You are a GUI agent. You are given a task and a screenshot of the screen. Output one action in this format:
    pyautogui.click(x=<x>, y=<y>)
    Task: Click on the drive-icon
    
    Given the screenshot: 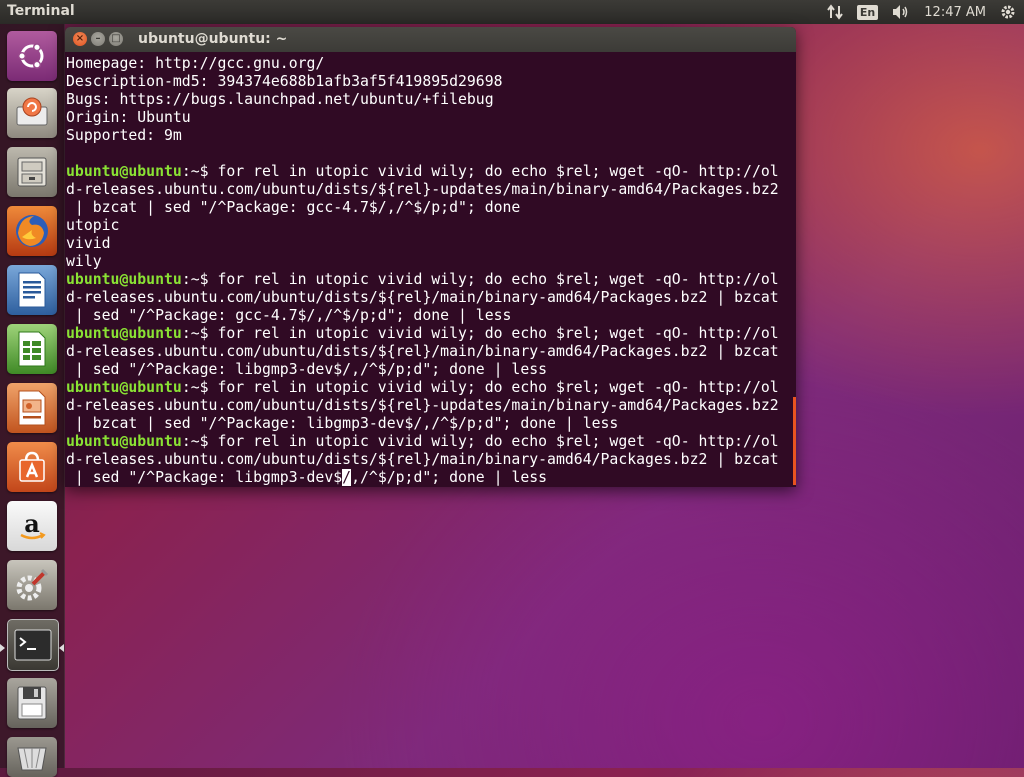 What is the action you would take?
    pyautogui.click(x=32, y=703)
    